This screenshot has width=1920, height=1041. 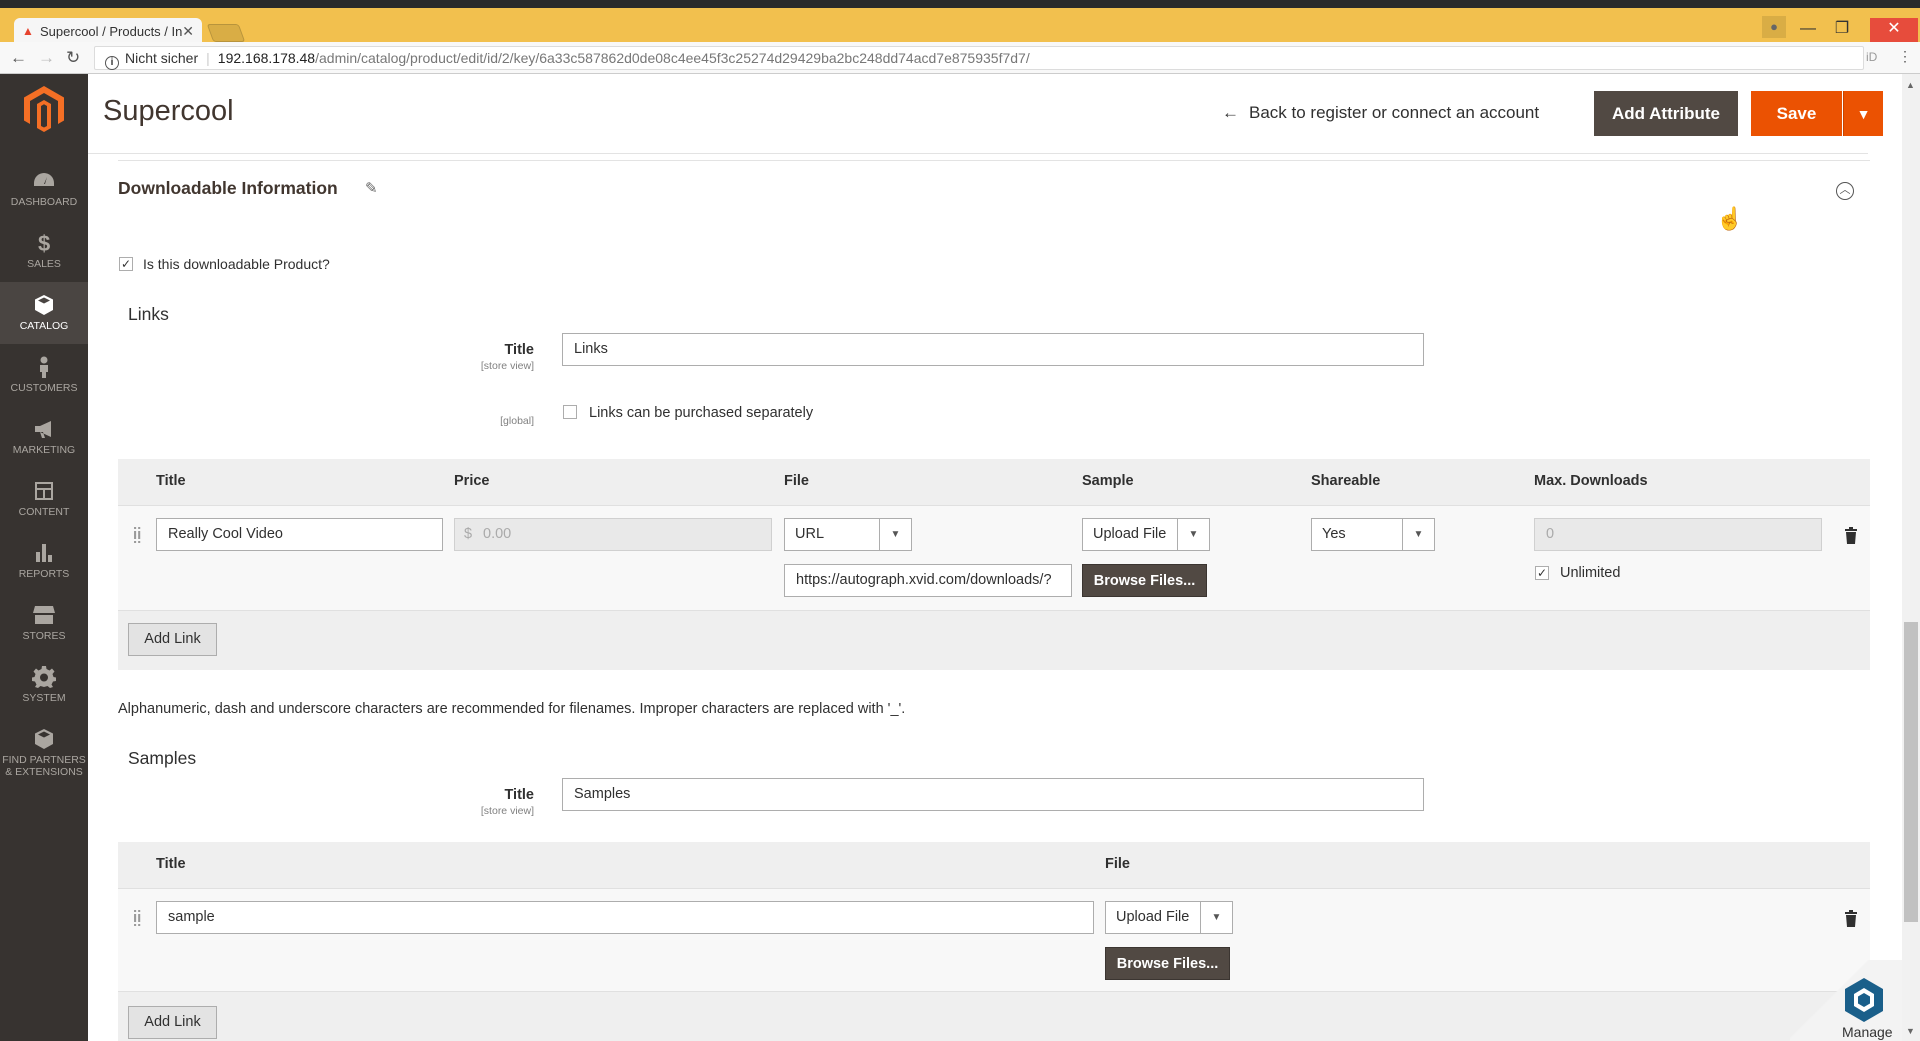 What do you see at coordinates (1910, 1031) in the screenshot?
I see `scroll-down-icon: ▼` at bounding box center [1910, 1031].